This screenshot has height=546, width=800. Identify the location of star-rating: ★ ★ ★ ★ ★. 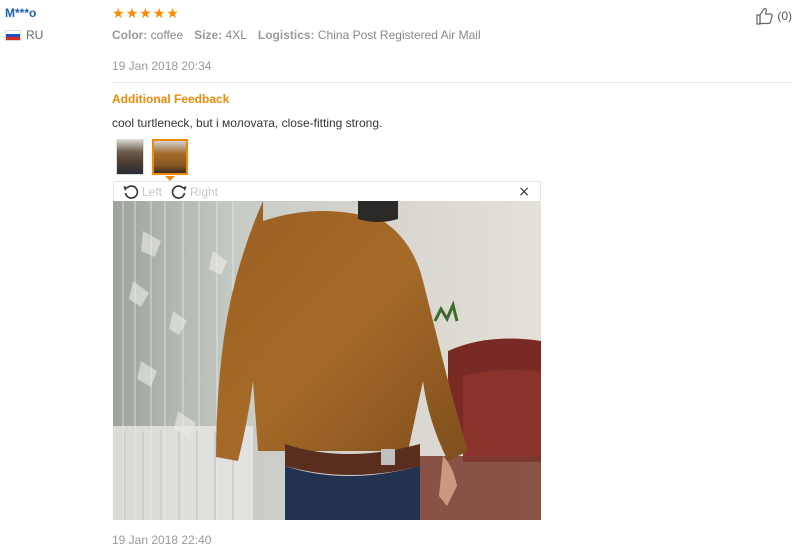
(452, 14).